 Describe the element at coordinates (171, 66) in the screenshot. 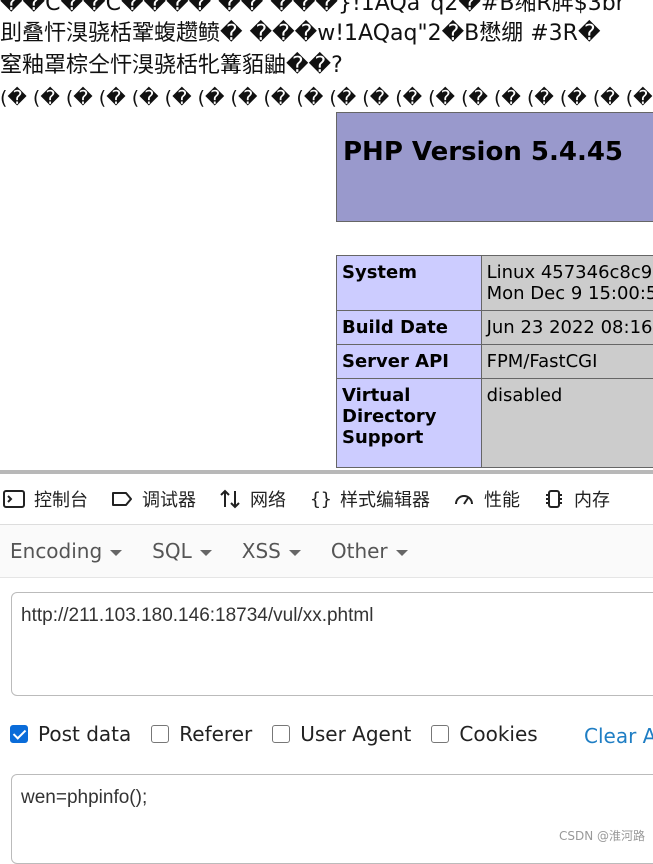

I see `garbled-text-line: 窒釉罩棕仝忓湨骁栝牝篝貊鼬��?` at that location.